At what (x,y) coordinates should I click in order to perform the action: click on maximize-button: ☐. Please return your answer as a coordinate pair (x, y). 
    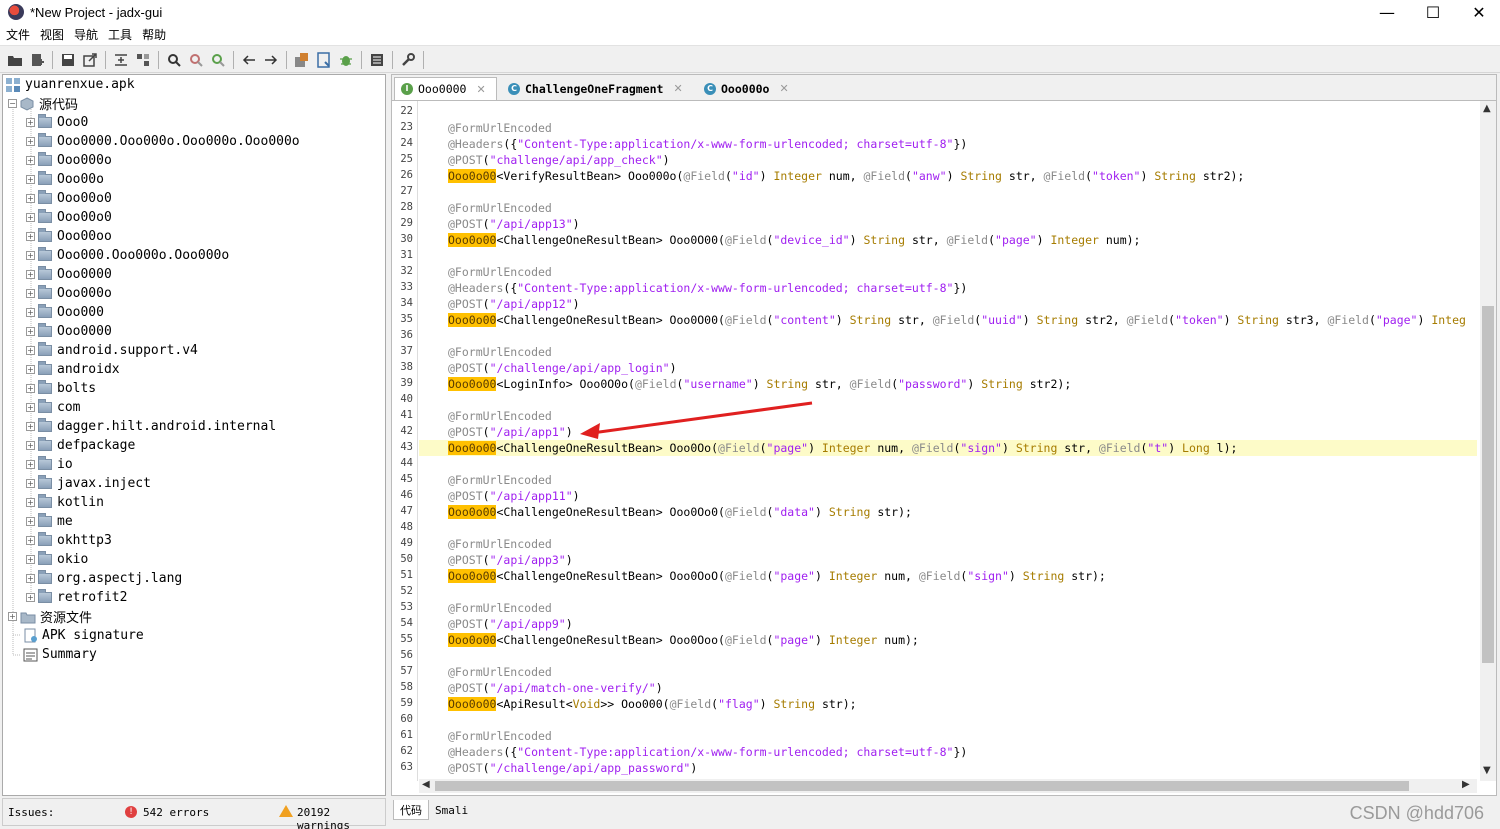
    Looking at the image, I should click on (1433, 12).